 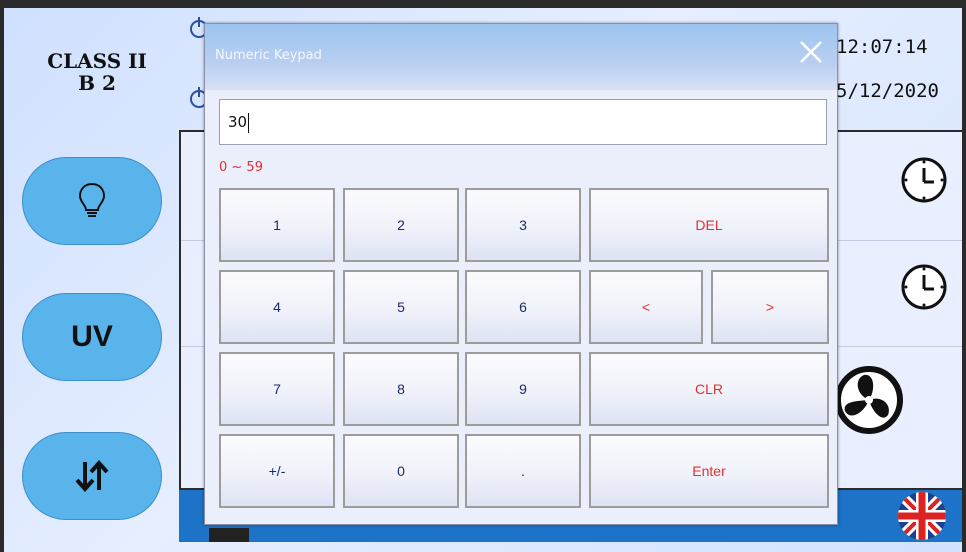 I want to click on bottom-indicator, so click(x=229, y=535).